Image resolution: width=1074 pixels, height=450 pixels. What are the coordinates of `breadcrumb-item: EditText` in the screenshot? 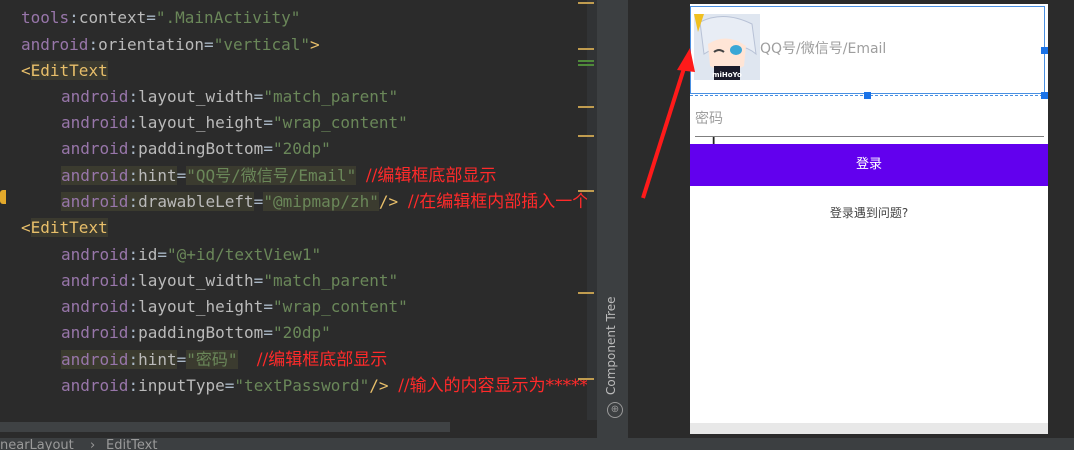 It's located at (131, 444).